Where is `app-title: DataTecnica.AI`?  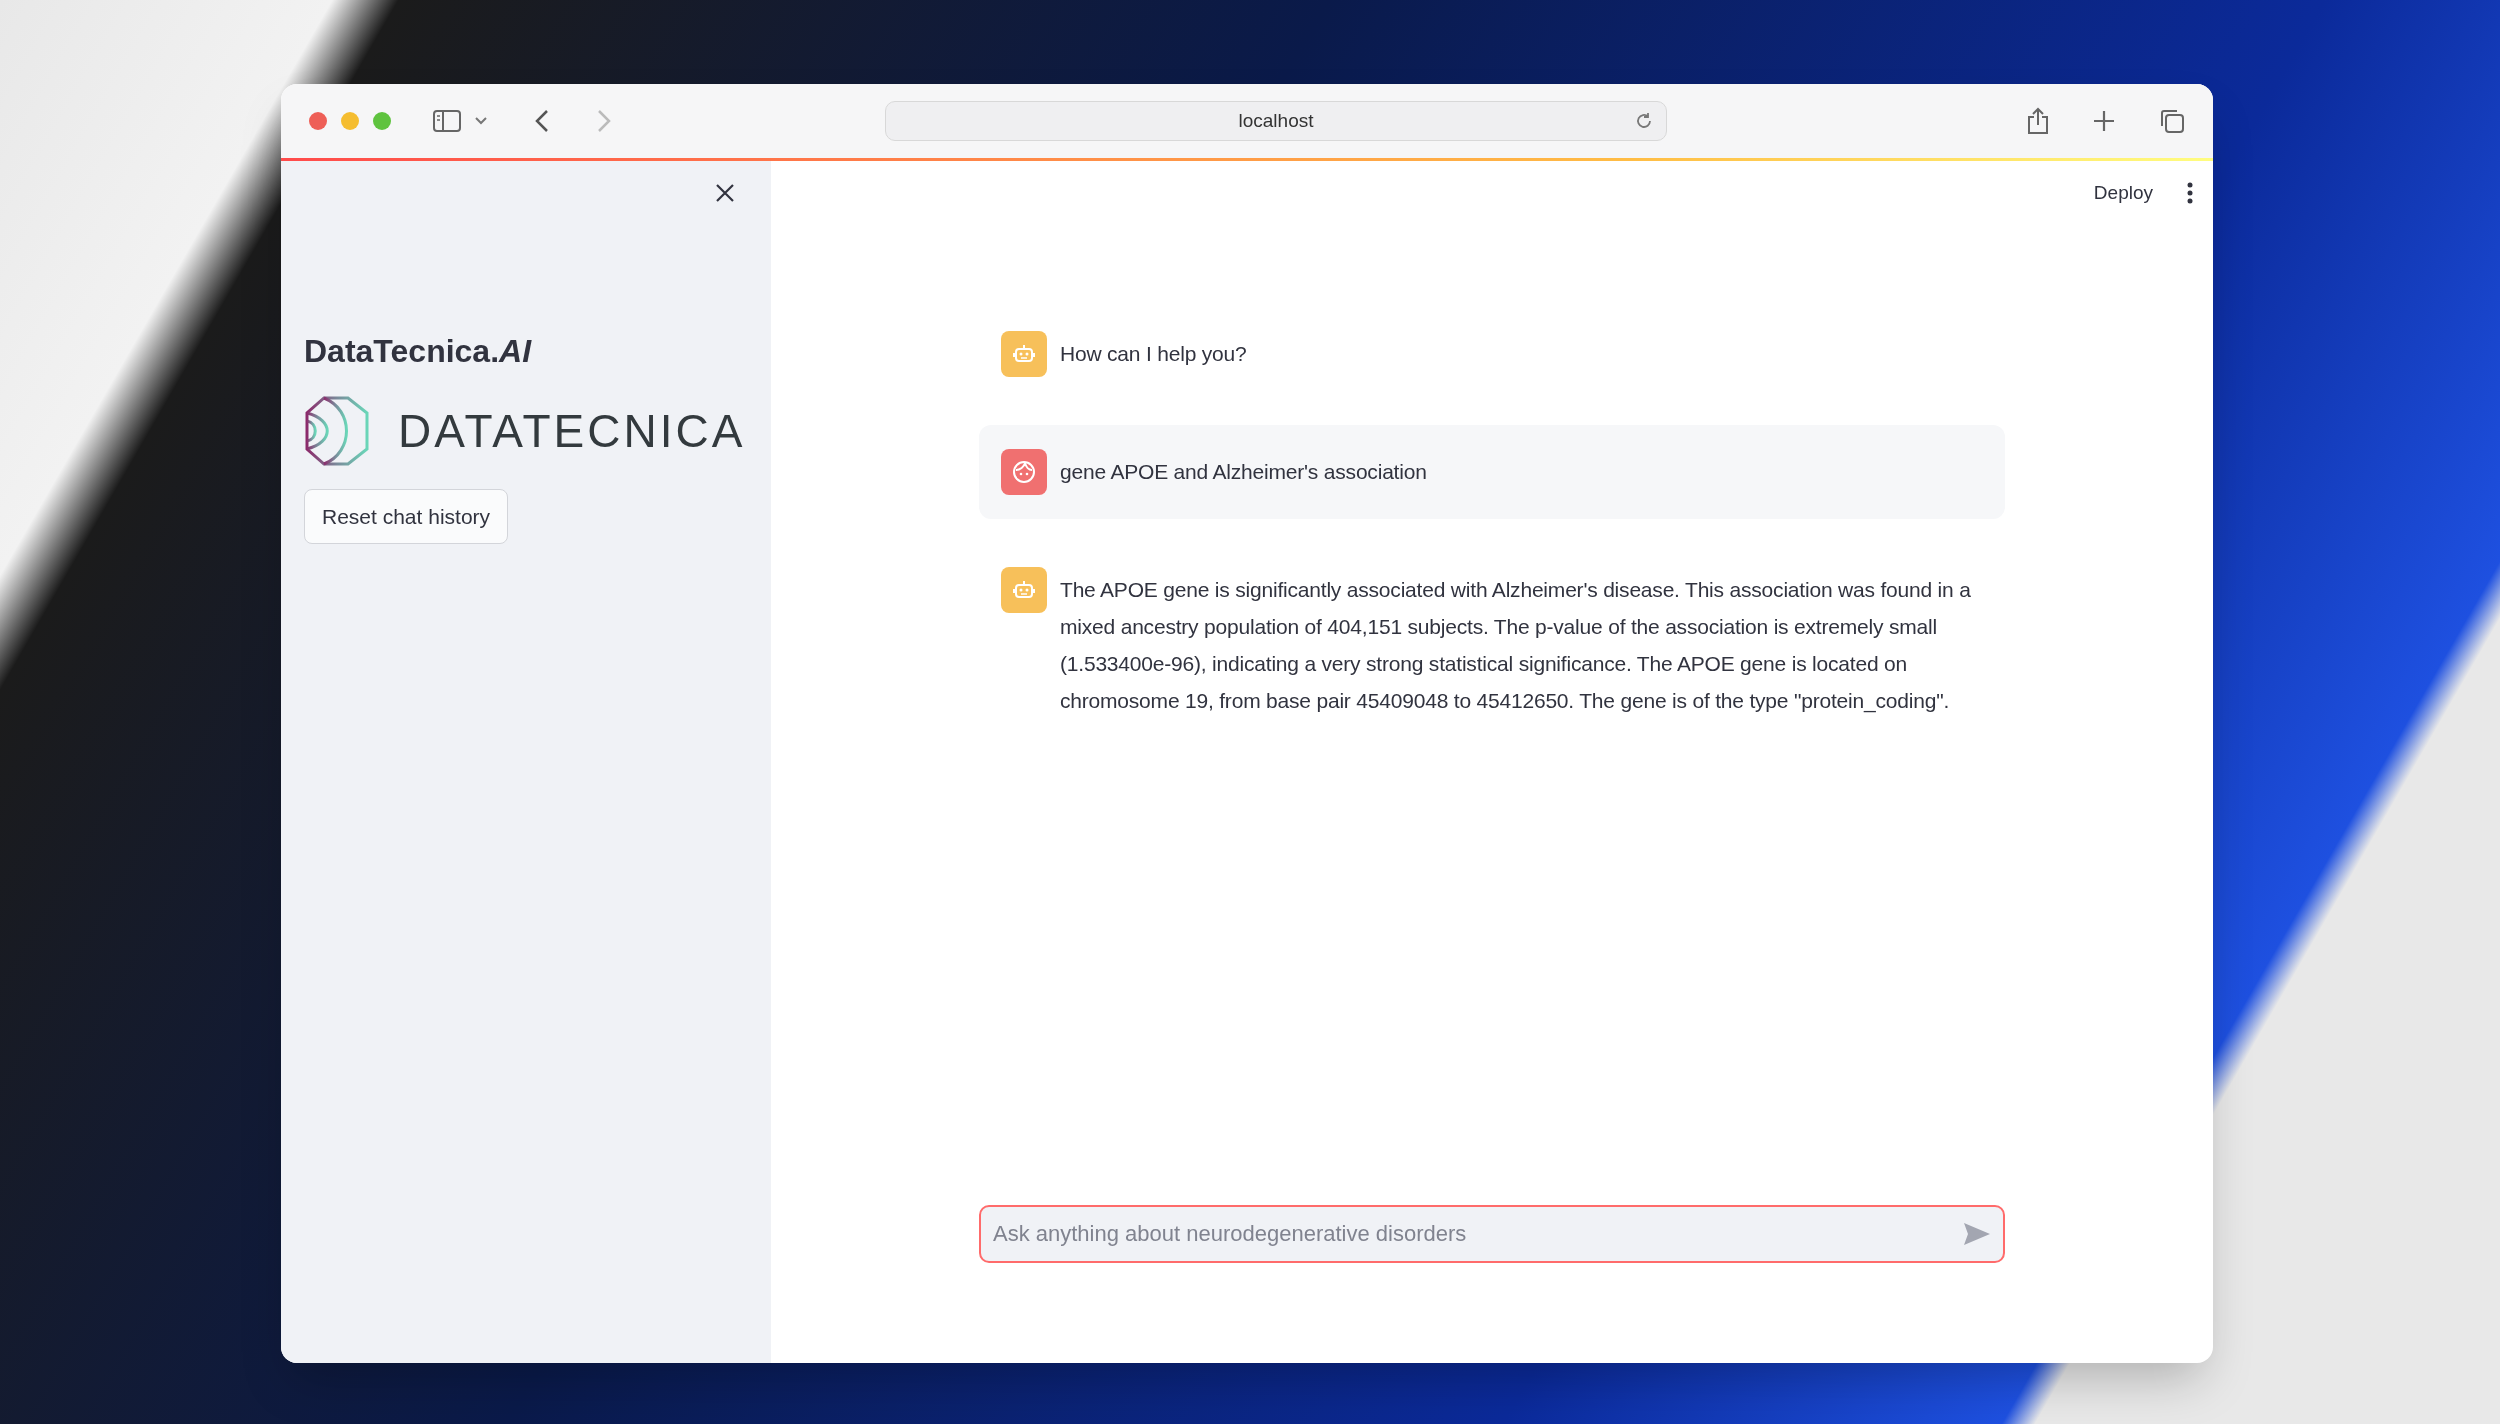
app-title: DataTecnica.AI is located at coordinates (418, 351).